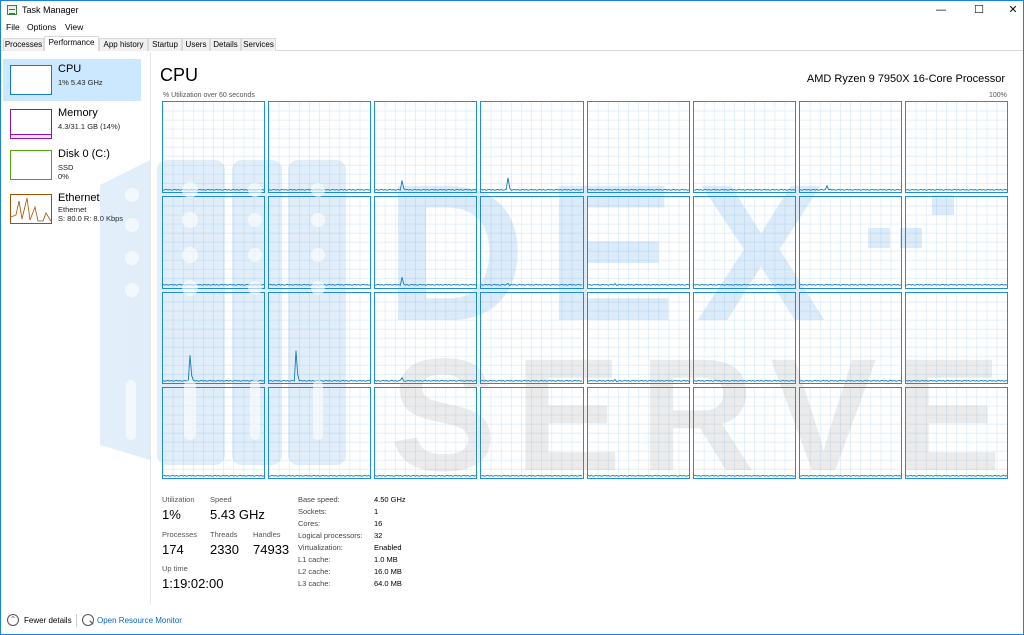 The height and width of the screenshot is (635, 1024). What do you see at coordinates (271, 549) in the screenshot?
I see `handles-value: 74933` at bounding box center [271, 549].